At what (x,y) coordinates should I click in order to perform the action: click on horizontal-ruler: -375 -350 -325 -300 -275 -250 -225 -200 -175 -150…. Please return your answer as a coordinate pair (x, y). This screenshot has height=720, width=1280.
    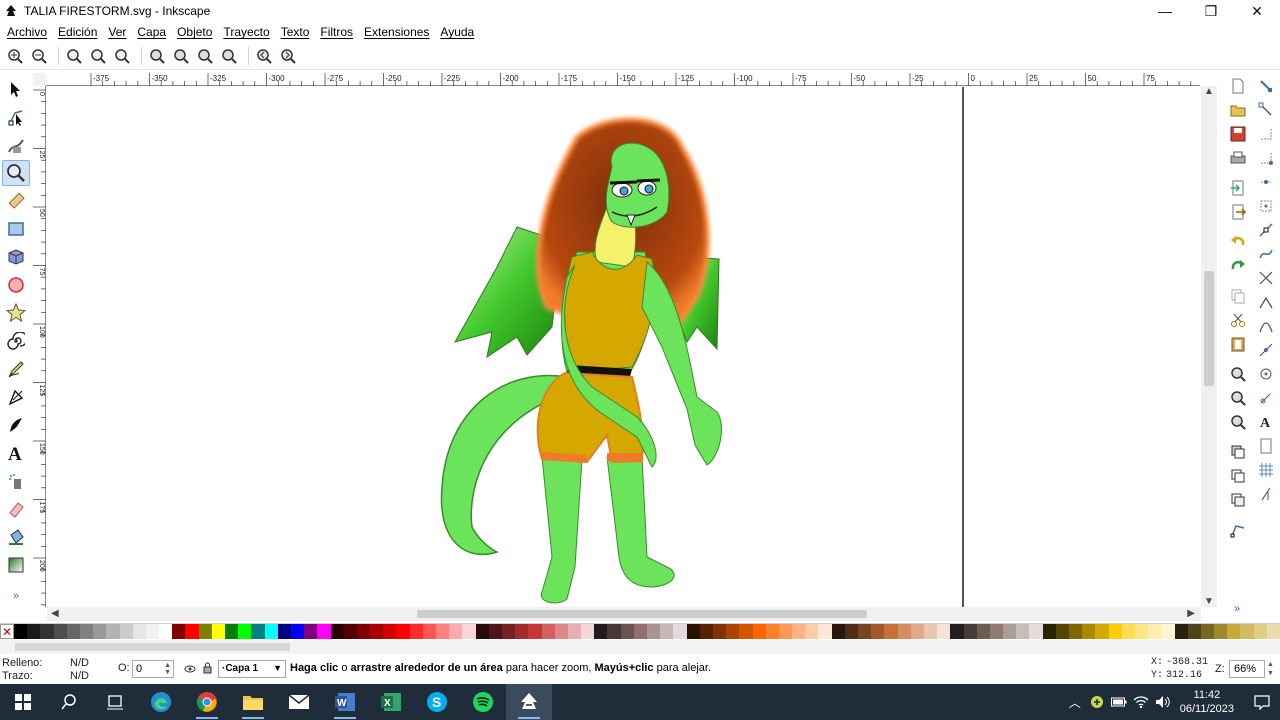
    Looking at the image, I should click on (661, 79).